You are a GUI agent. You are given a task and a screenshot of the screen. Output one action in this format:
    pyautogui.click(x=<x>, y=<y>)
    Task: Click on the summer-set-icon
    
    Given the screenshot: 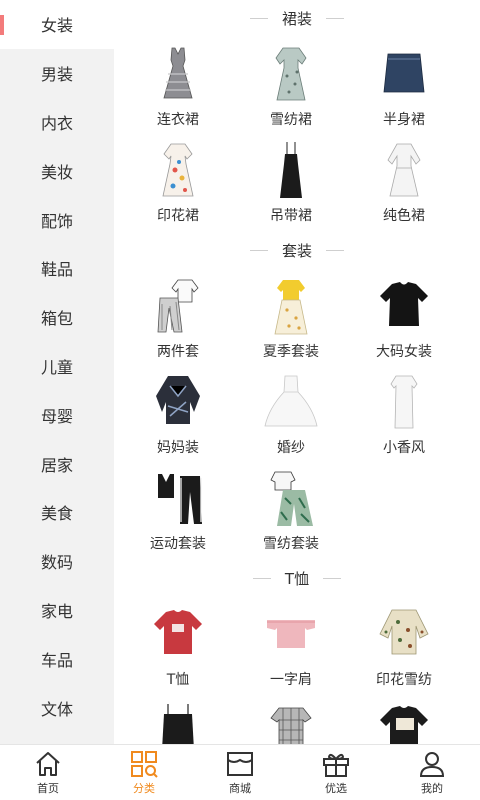 What is the action you would take?
    pyautogui.click(x=291, y=307)
    